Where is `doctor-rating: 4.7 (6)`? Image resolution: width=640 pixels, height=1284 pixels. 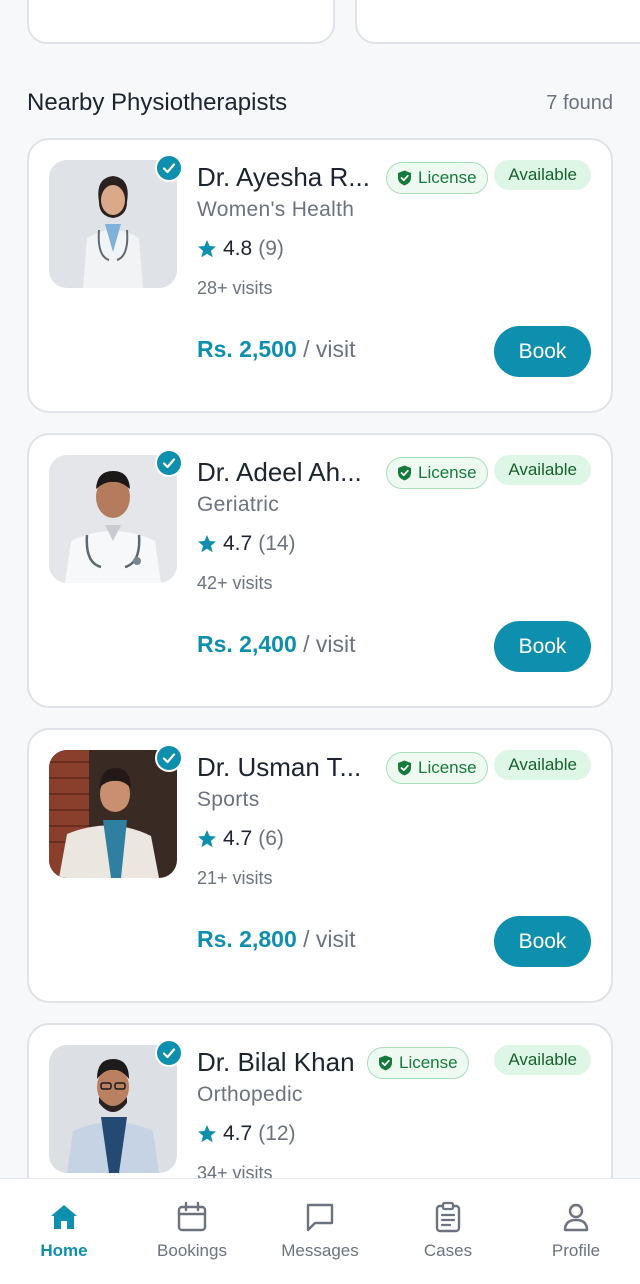 doctor-rating: 4.7 (6) is located at coordinates (240, 839).